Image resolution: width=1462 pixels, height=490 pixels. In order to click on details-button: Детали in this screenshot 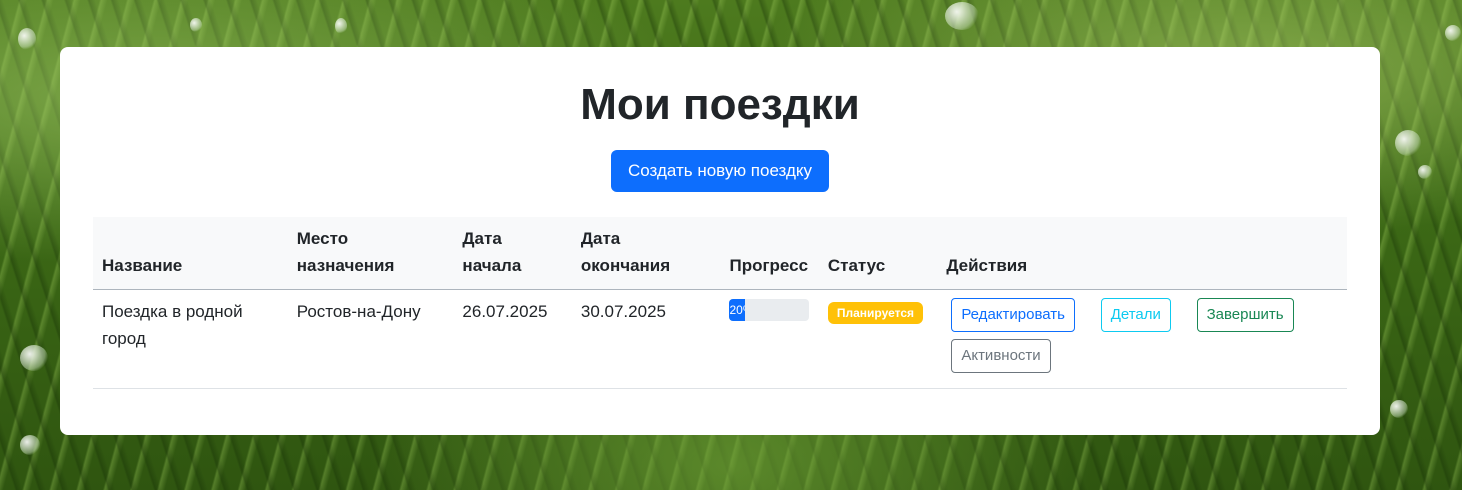, I will do `click(1135, 315)`.